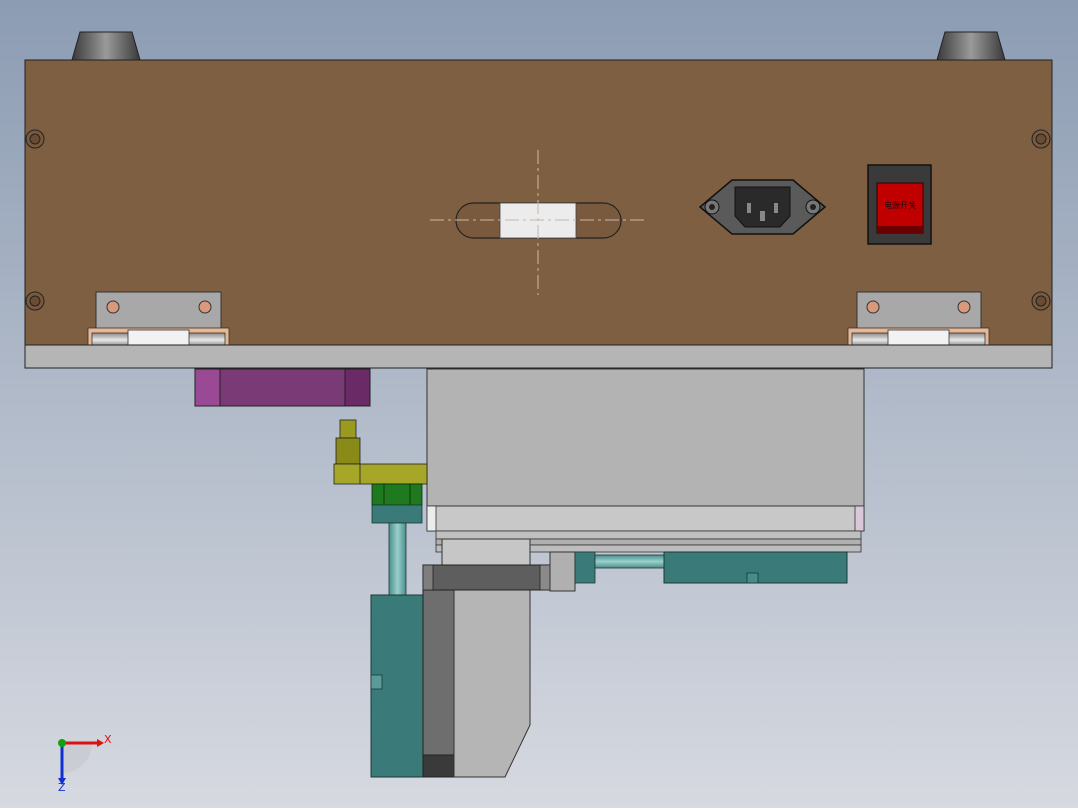 The width and height of the screenshot is (1078, 812). Describe the element at coordinates (1041, 301) in the screenshot. I see `panel-screw-bottom-right` at that location.